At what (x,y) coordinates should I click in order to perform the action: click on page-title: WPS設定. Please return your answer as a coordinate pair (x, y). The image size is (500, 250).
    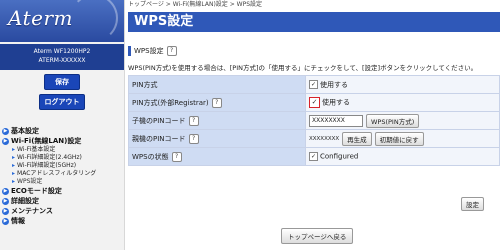
    Looking at the image, I should click on (314, 22).